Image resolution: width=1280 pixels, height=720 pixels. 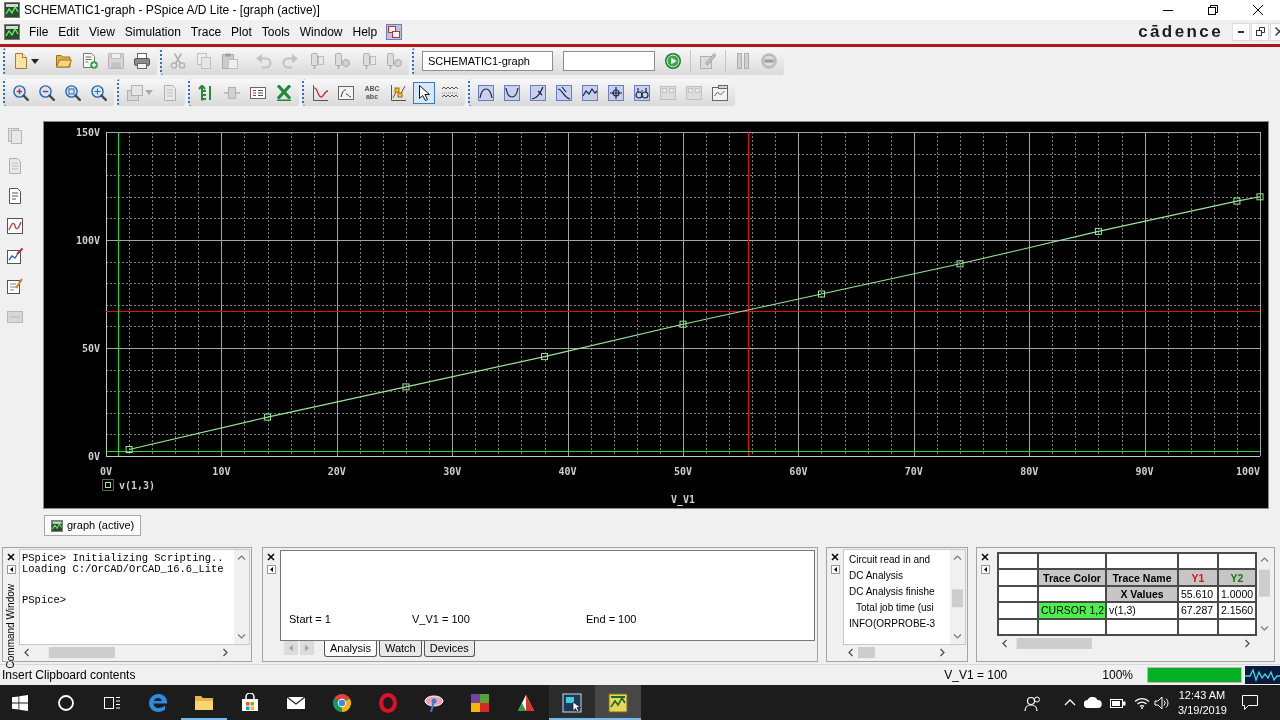 What do you see at coordinates (1250, 702) in the screenshot?
I see `notification-icon` at bounding box center [1250, 702].